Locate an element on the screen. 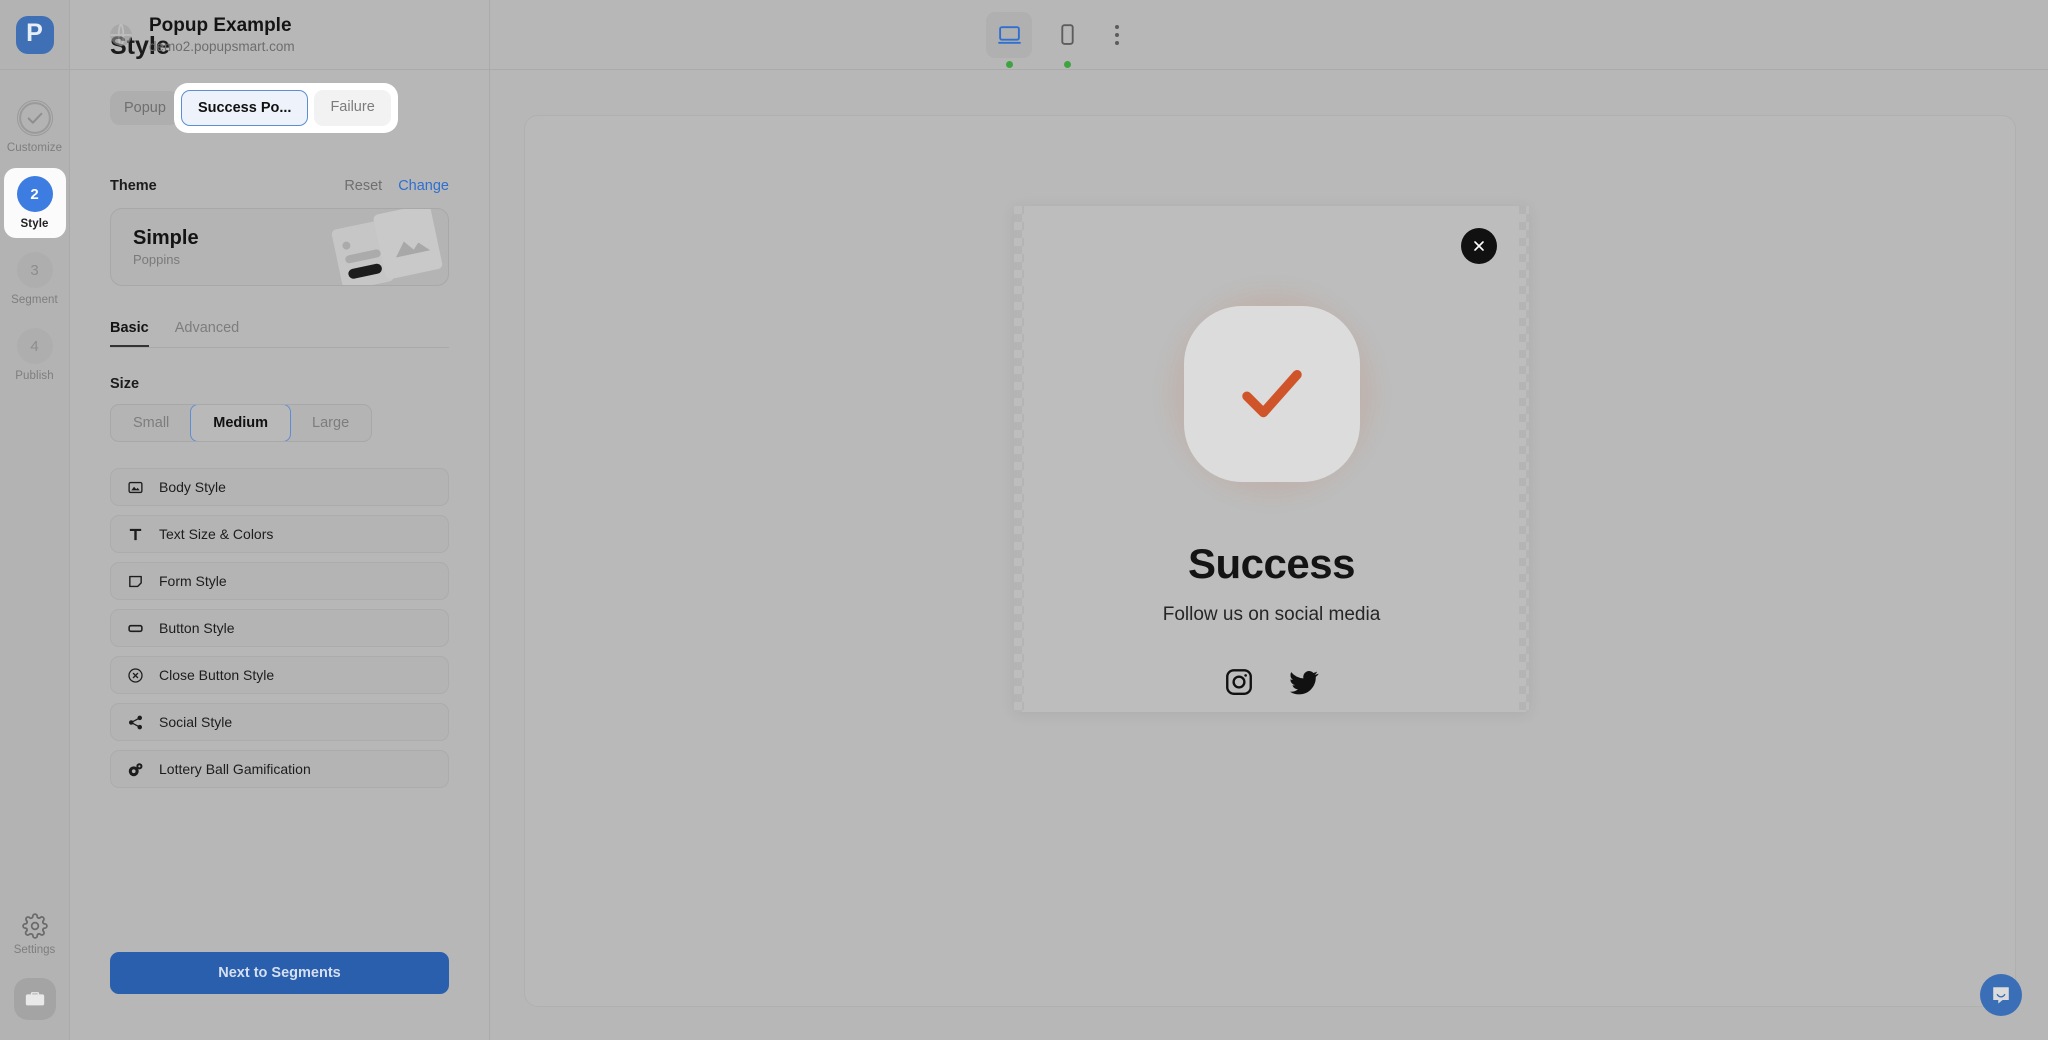 Image resolution: width=2048 pixels, height=1040 pixels. theme-card-text: Simple Poppins is located at coordinates (166, 247).